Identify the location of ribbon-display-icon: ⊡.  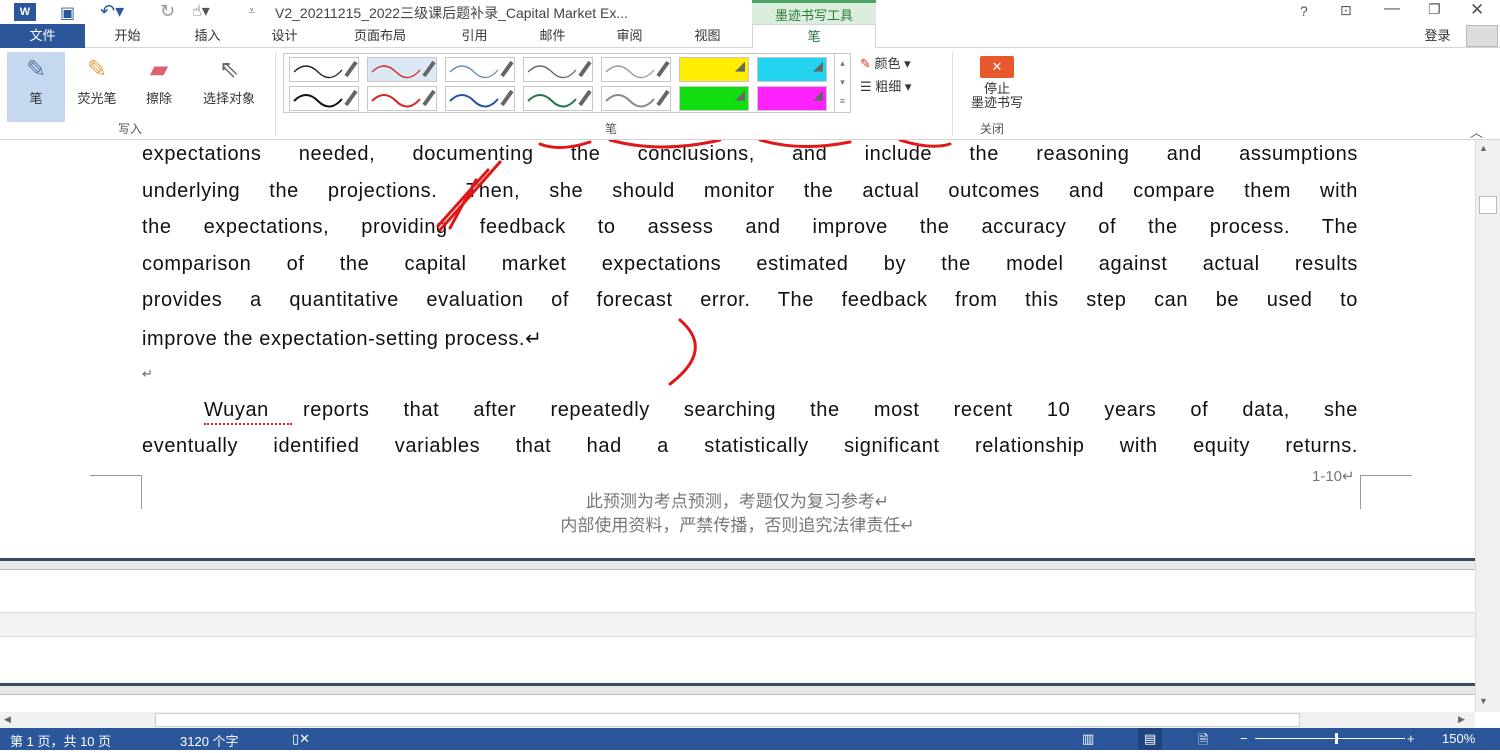
(1346, 10).